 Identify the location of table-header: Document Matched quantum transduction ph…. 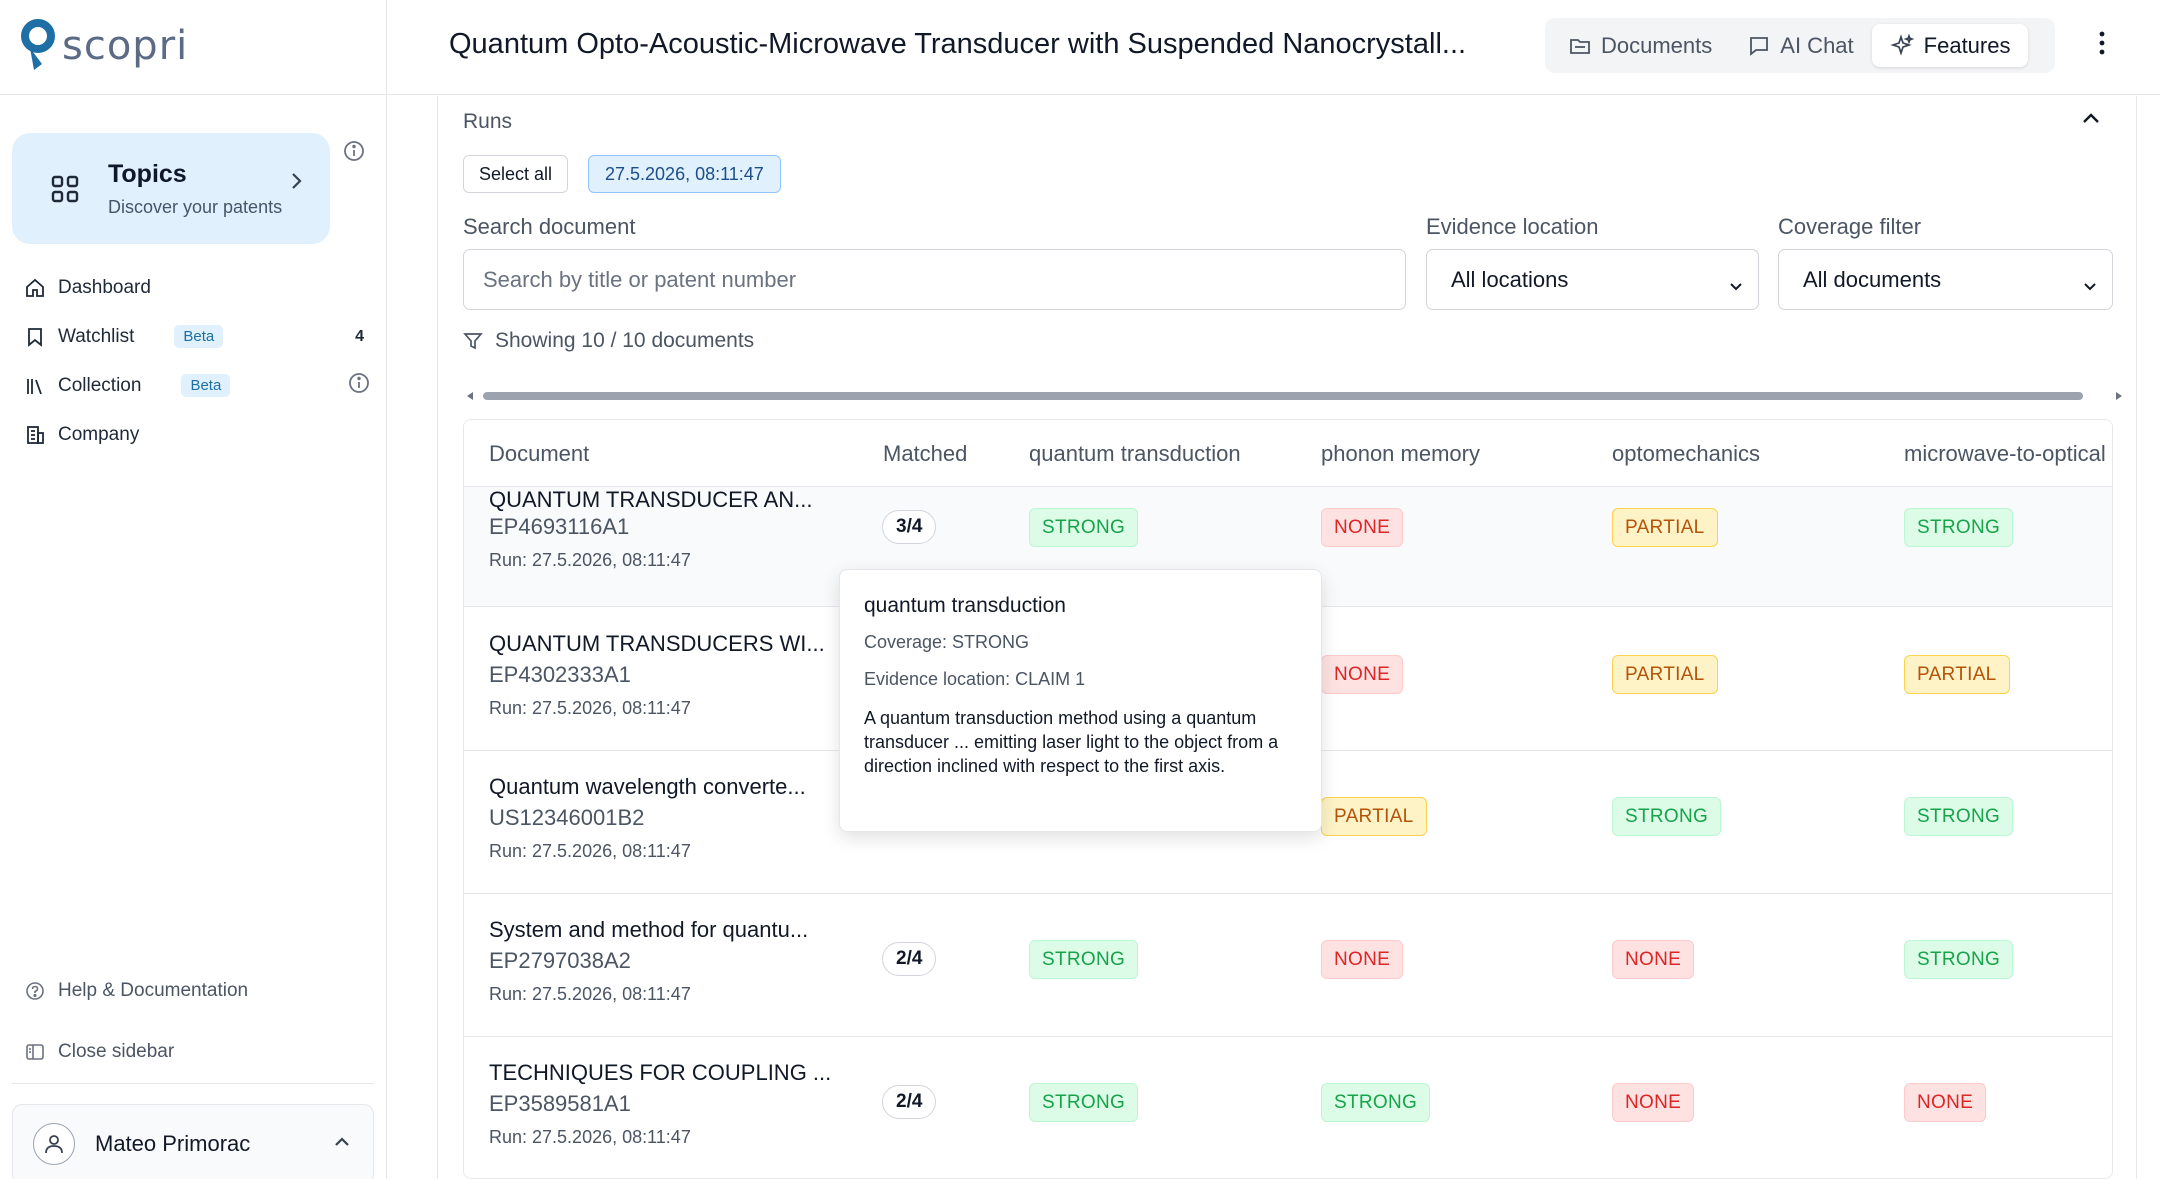
(1288, 453).